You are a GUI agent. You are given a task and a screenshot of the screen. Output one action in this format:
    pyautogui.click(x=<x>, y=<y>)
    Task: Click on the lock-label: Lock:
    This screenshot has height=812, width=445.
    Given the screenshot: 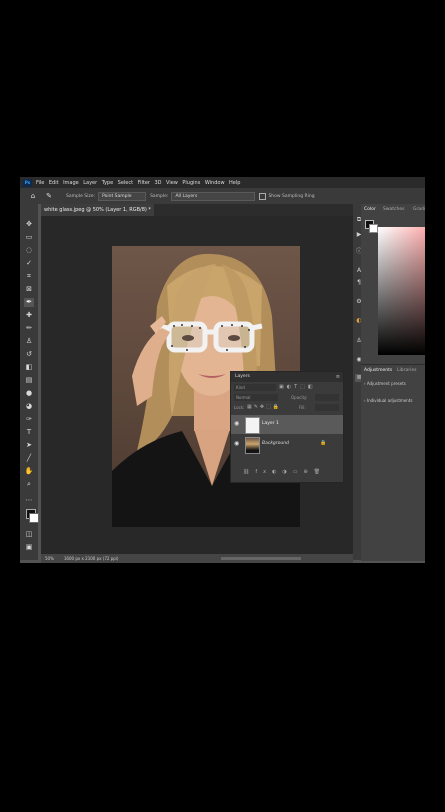 What is the action you would take?
    pyautogui.click(x=239, y=407)
    